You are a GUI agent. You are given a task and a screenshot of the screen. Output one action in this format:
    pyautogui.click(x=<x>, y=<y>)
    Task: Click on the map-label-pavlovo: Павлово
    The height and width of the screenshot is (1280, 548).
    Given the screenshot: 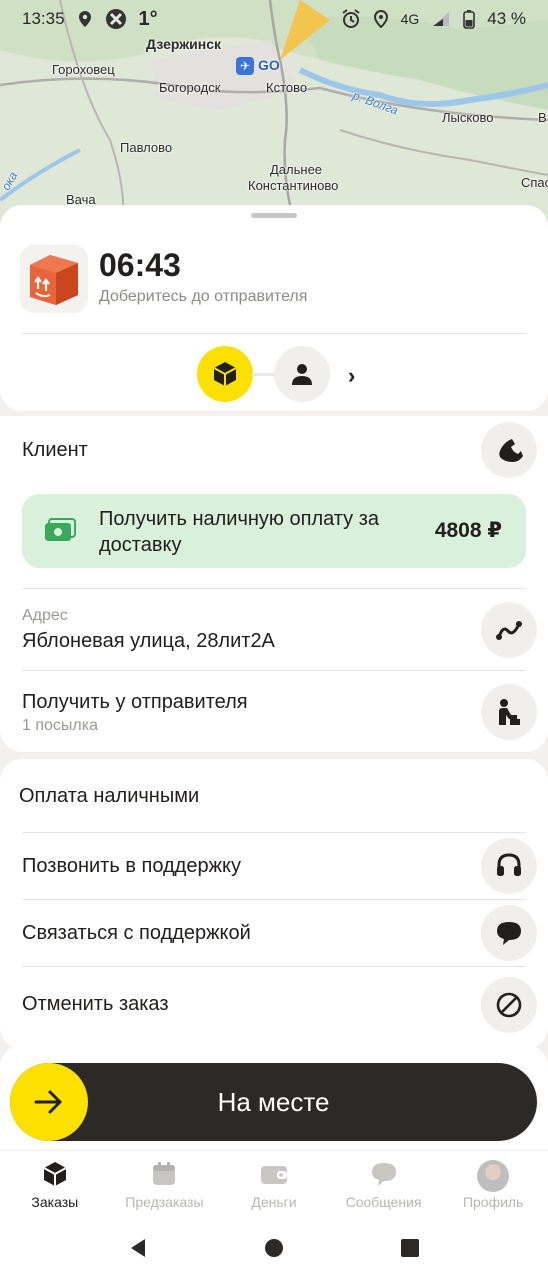 What is the action you would take?
    pyautogui.click(x=146, y=147)
    